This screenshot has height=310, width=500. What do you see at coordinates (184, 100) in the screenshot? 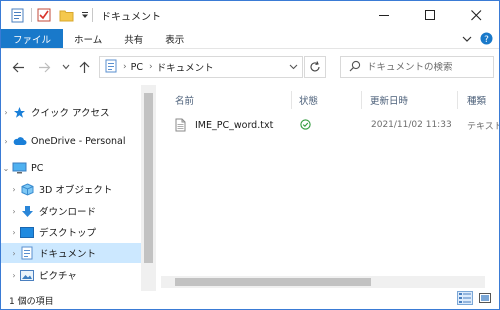
I see `column-header-name: 名前` at bounding box center [184, 100].